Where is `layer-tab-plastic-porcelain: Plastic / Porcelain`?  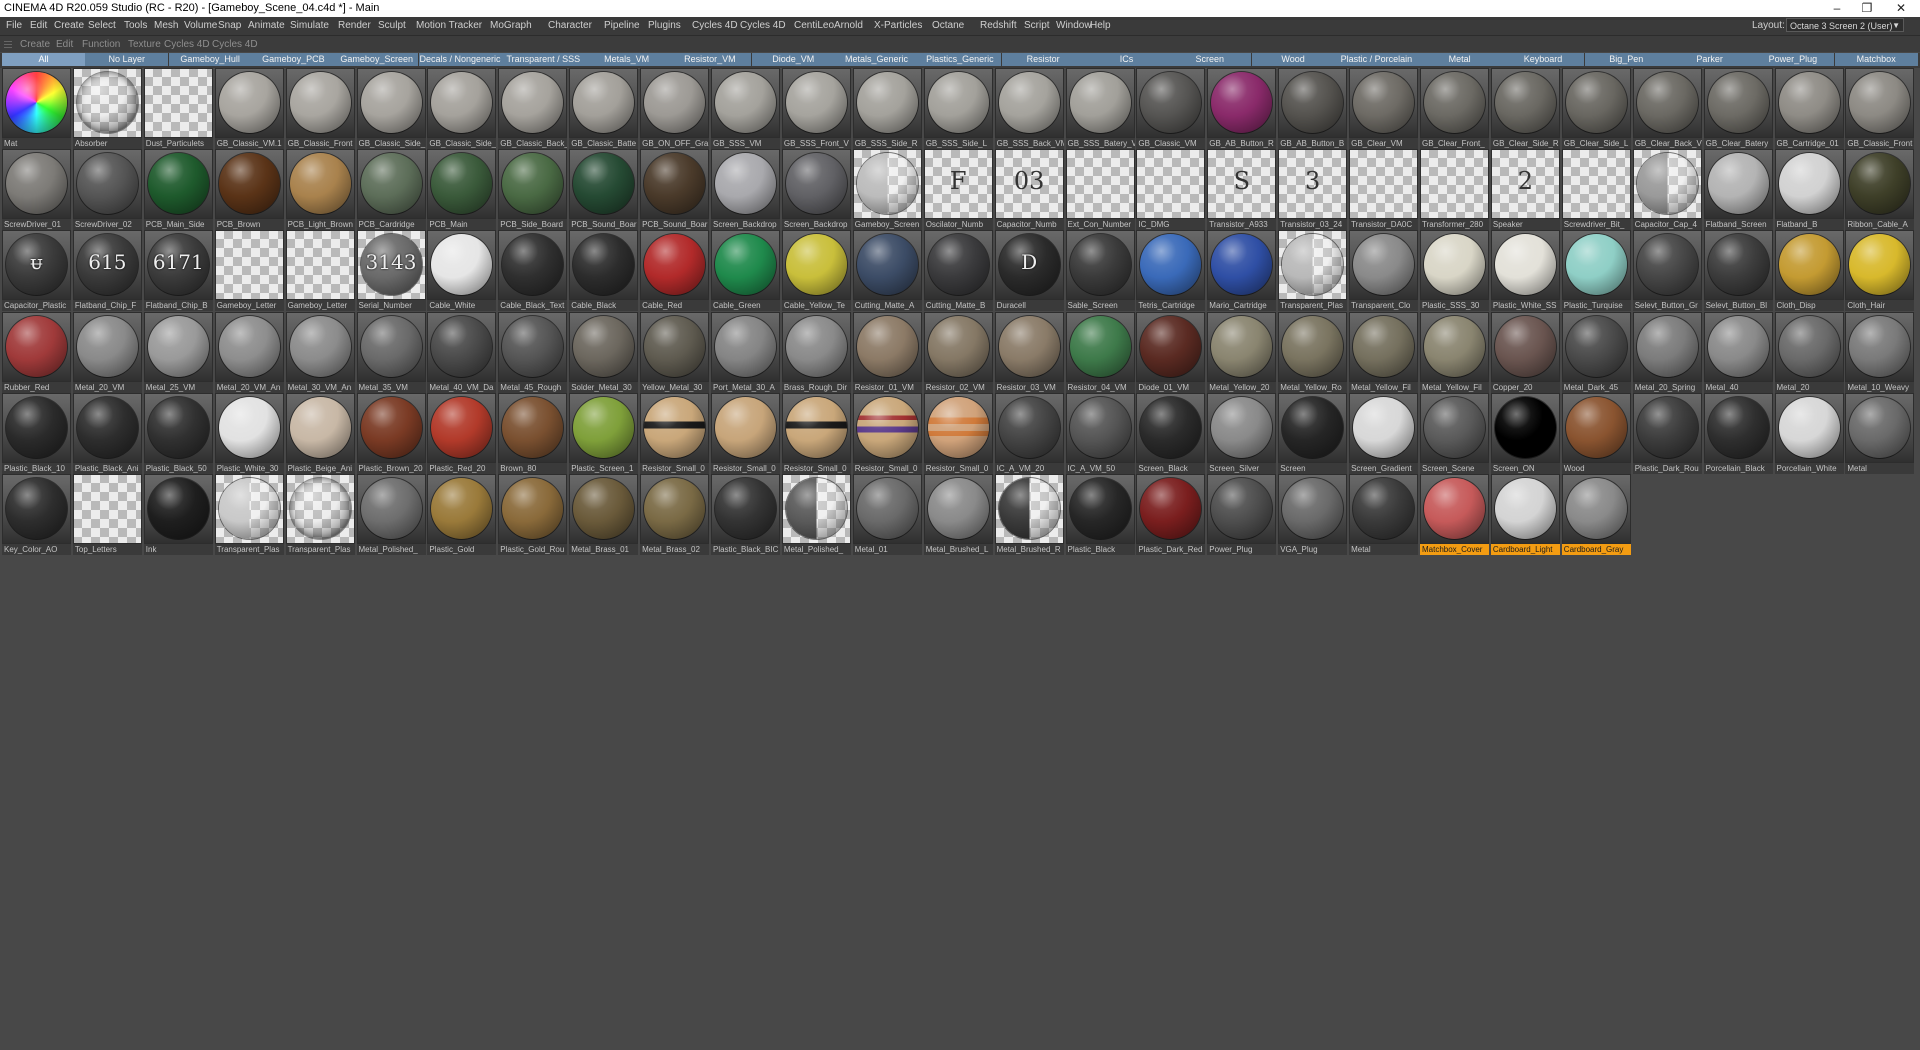 layer-tab-plastic-porcelain: Plastic / Porcelain is located at coordinates (1376, 59).